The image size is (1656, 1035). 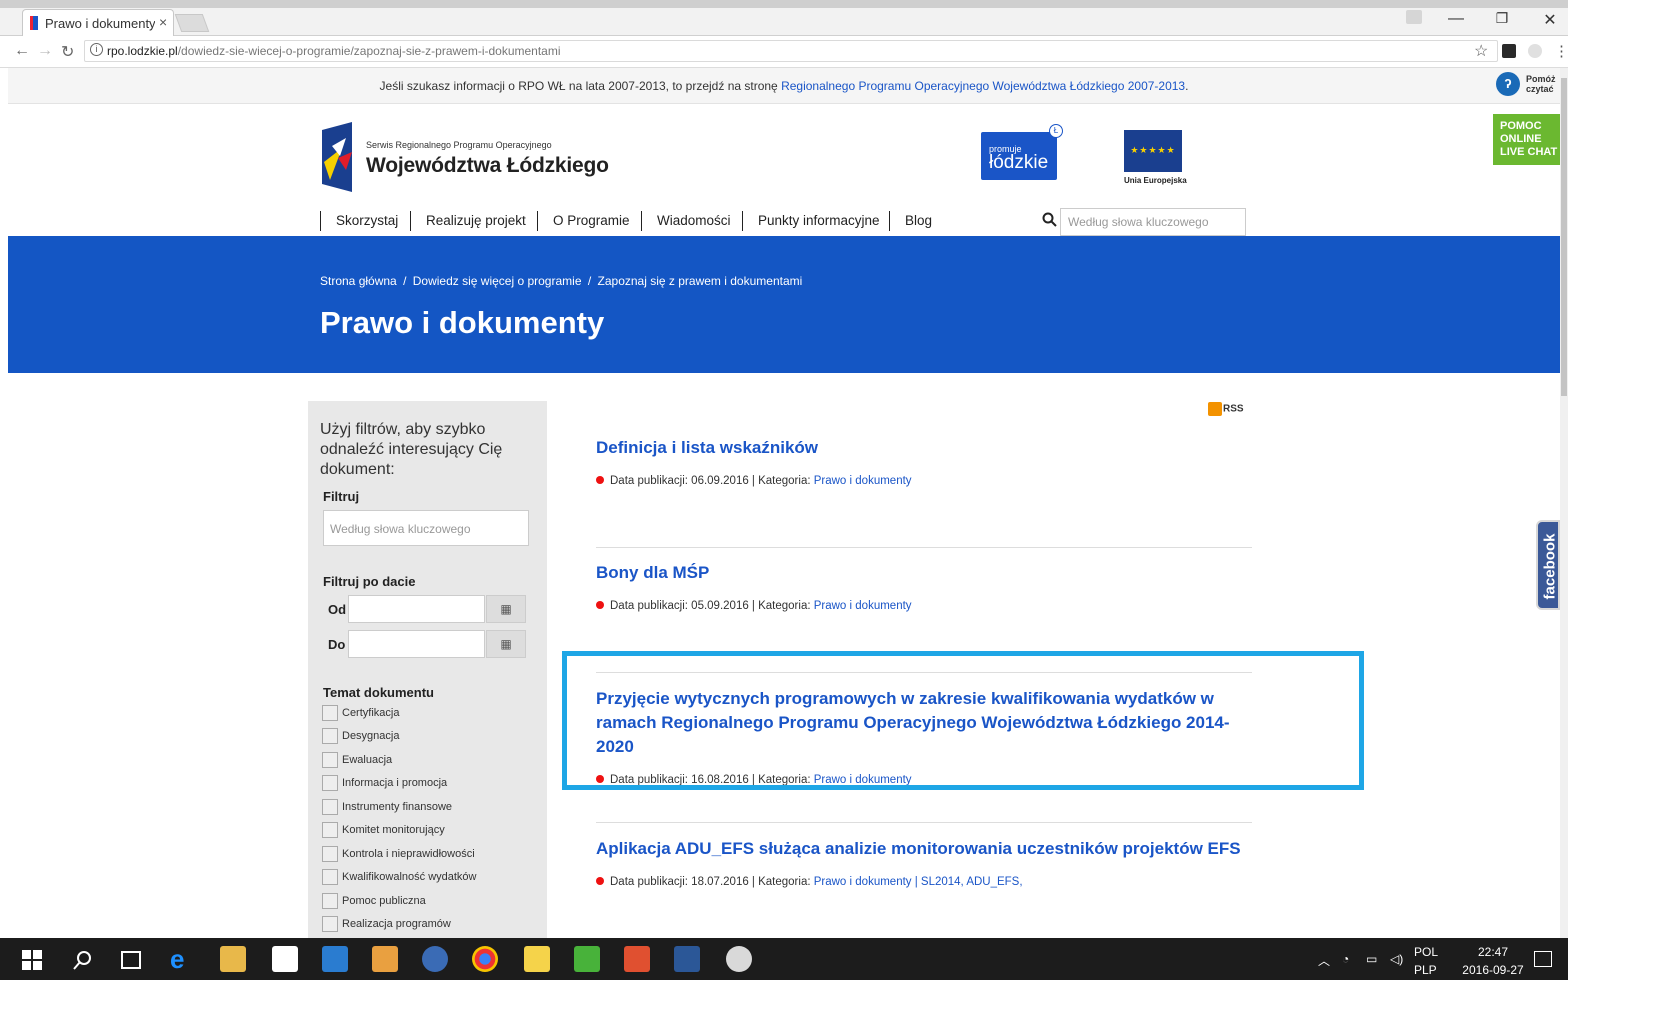 What do you see at coordinates (1414, 17) in the screenshot?
I see `profile-icon` at bounding box center [1414, 17].